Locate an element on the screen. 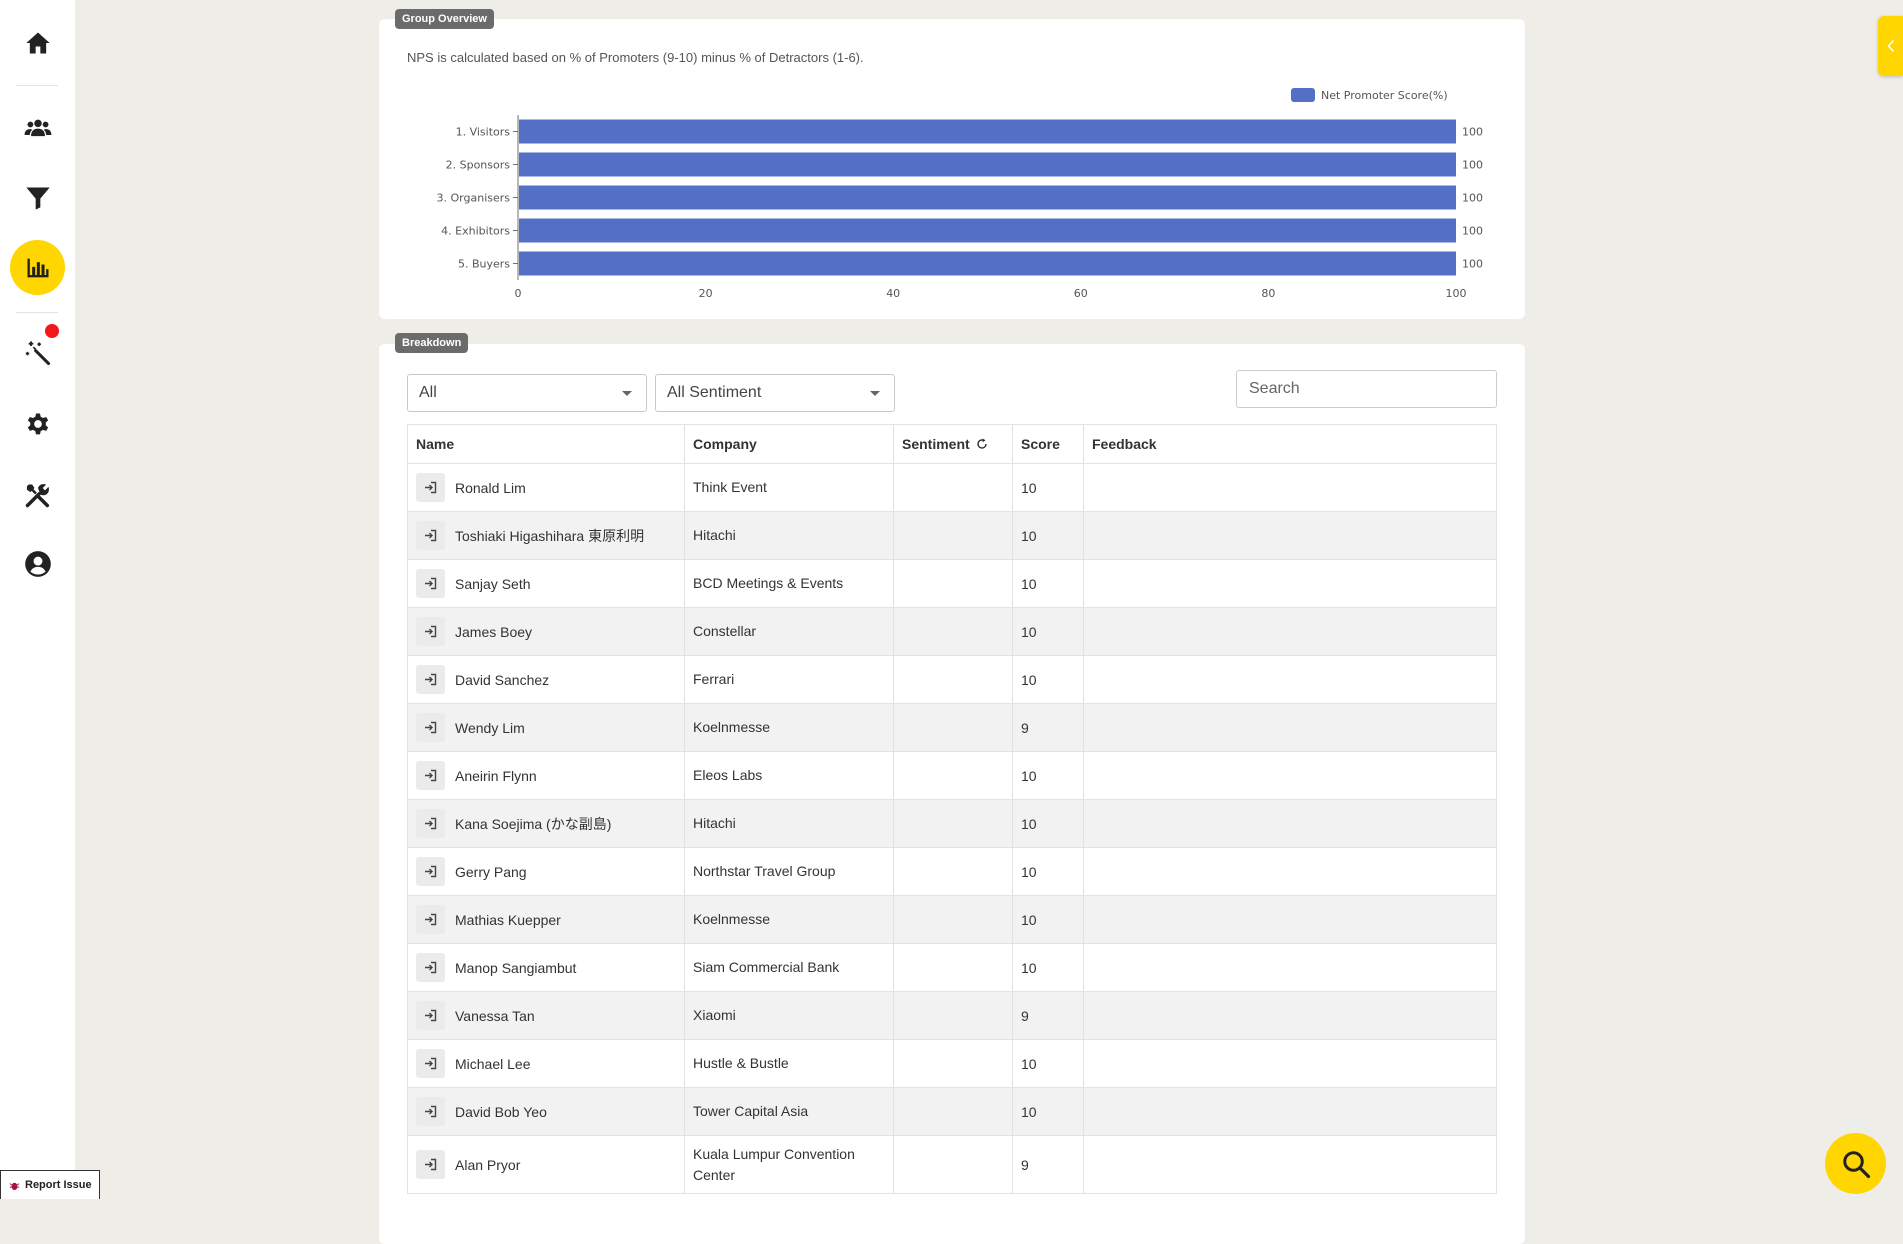 Image resolution: width=1903 pixels, height=1244 pixels. gear-icon is located at coordinates (37, 423).